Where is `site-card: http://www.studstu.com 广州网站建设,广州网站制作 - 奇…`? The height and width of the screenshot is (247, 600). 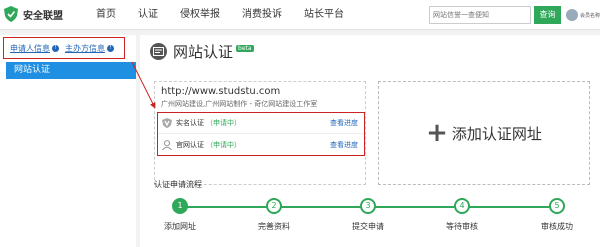
site-card: http://www.studstu.com 广州网站建设,广州网站制作 - 奇… is located at coordinates (260, 133).